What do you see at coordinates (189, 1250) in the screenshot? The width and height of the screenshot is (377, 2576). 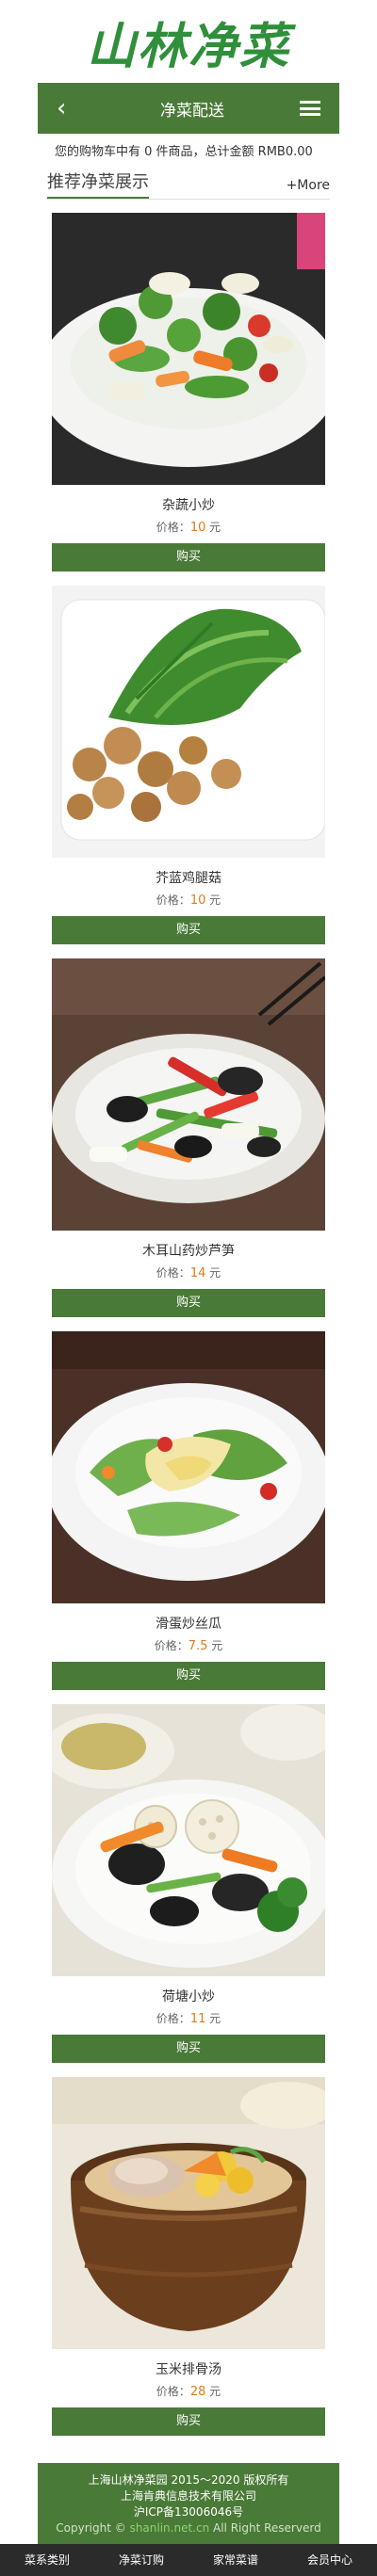 I see `product-name: 木耳山药炒芦笋` at bounding box center [189, 1250].